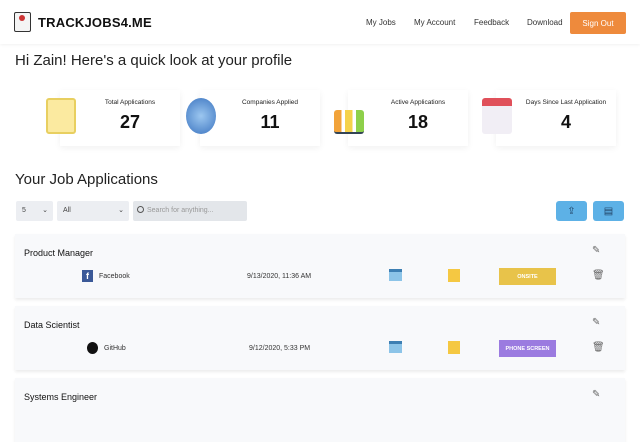  I want to click on report-icon: ▤, so click(608, 211).